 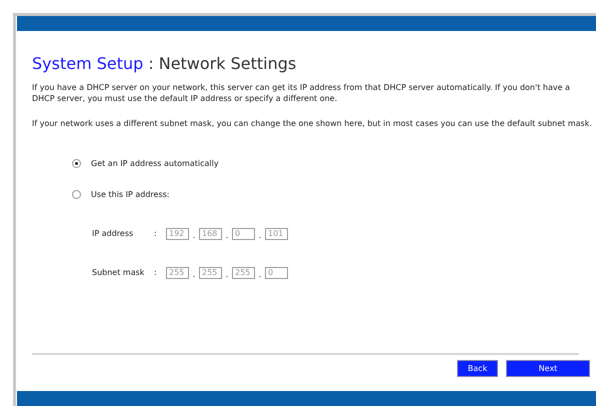 What do you see at coordinates (312, 123) in the screenshot?
I see `description-text: If your network uses a different subnet mask, you can change the one shown here, but in most cases you can use the default subnet mask.` at bounding box center [312, 123].